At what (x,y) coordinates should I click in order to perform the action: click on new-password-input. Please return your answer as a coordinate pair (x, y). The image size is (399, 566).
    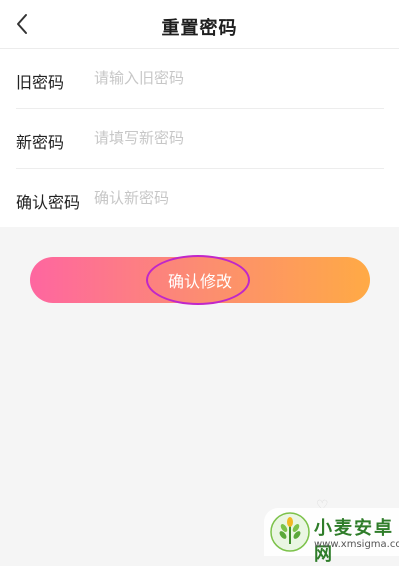
    Looking at the image, I should click on (234, 138).